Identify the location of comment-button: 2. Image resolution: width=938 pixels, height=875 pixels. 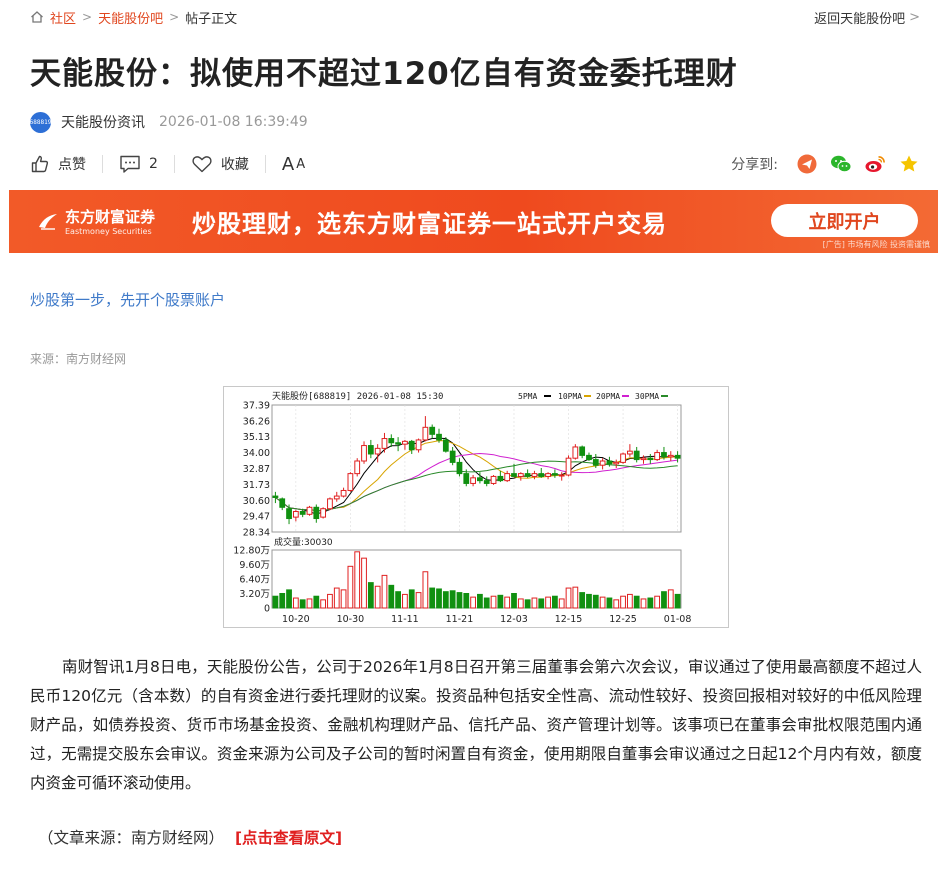
(138, 164).